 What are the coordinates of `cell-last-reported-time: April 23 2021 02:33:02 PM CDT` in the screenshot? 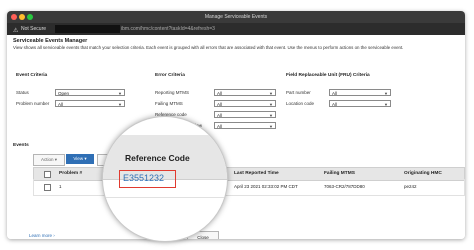 It's located at (266, 186).